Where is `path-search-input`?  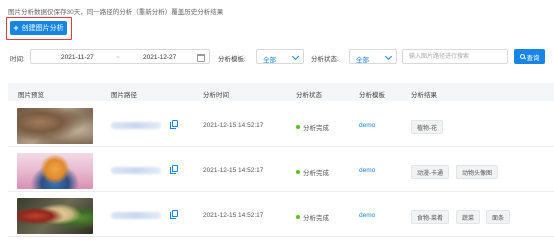
path-search-input is located at coordinates (455, 56).